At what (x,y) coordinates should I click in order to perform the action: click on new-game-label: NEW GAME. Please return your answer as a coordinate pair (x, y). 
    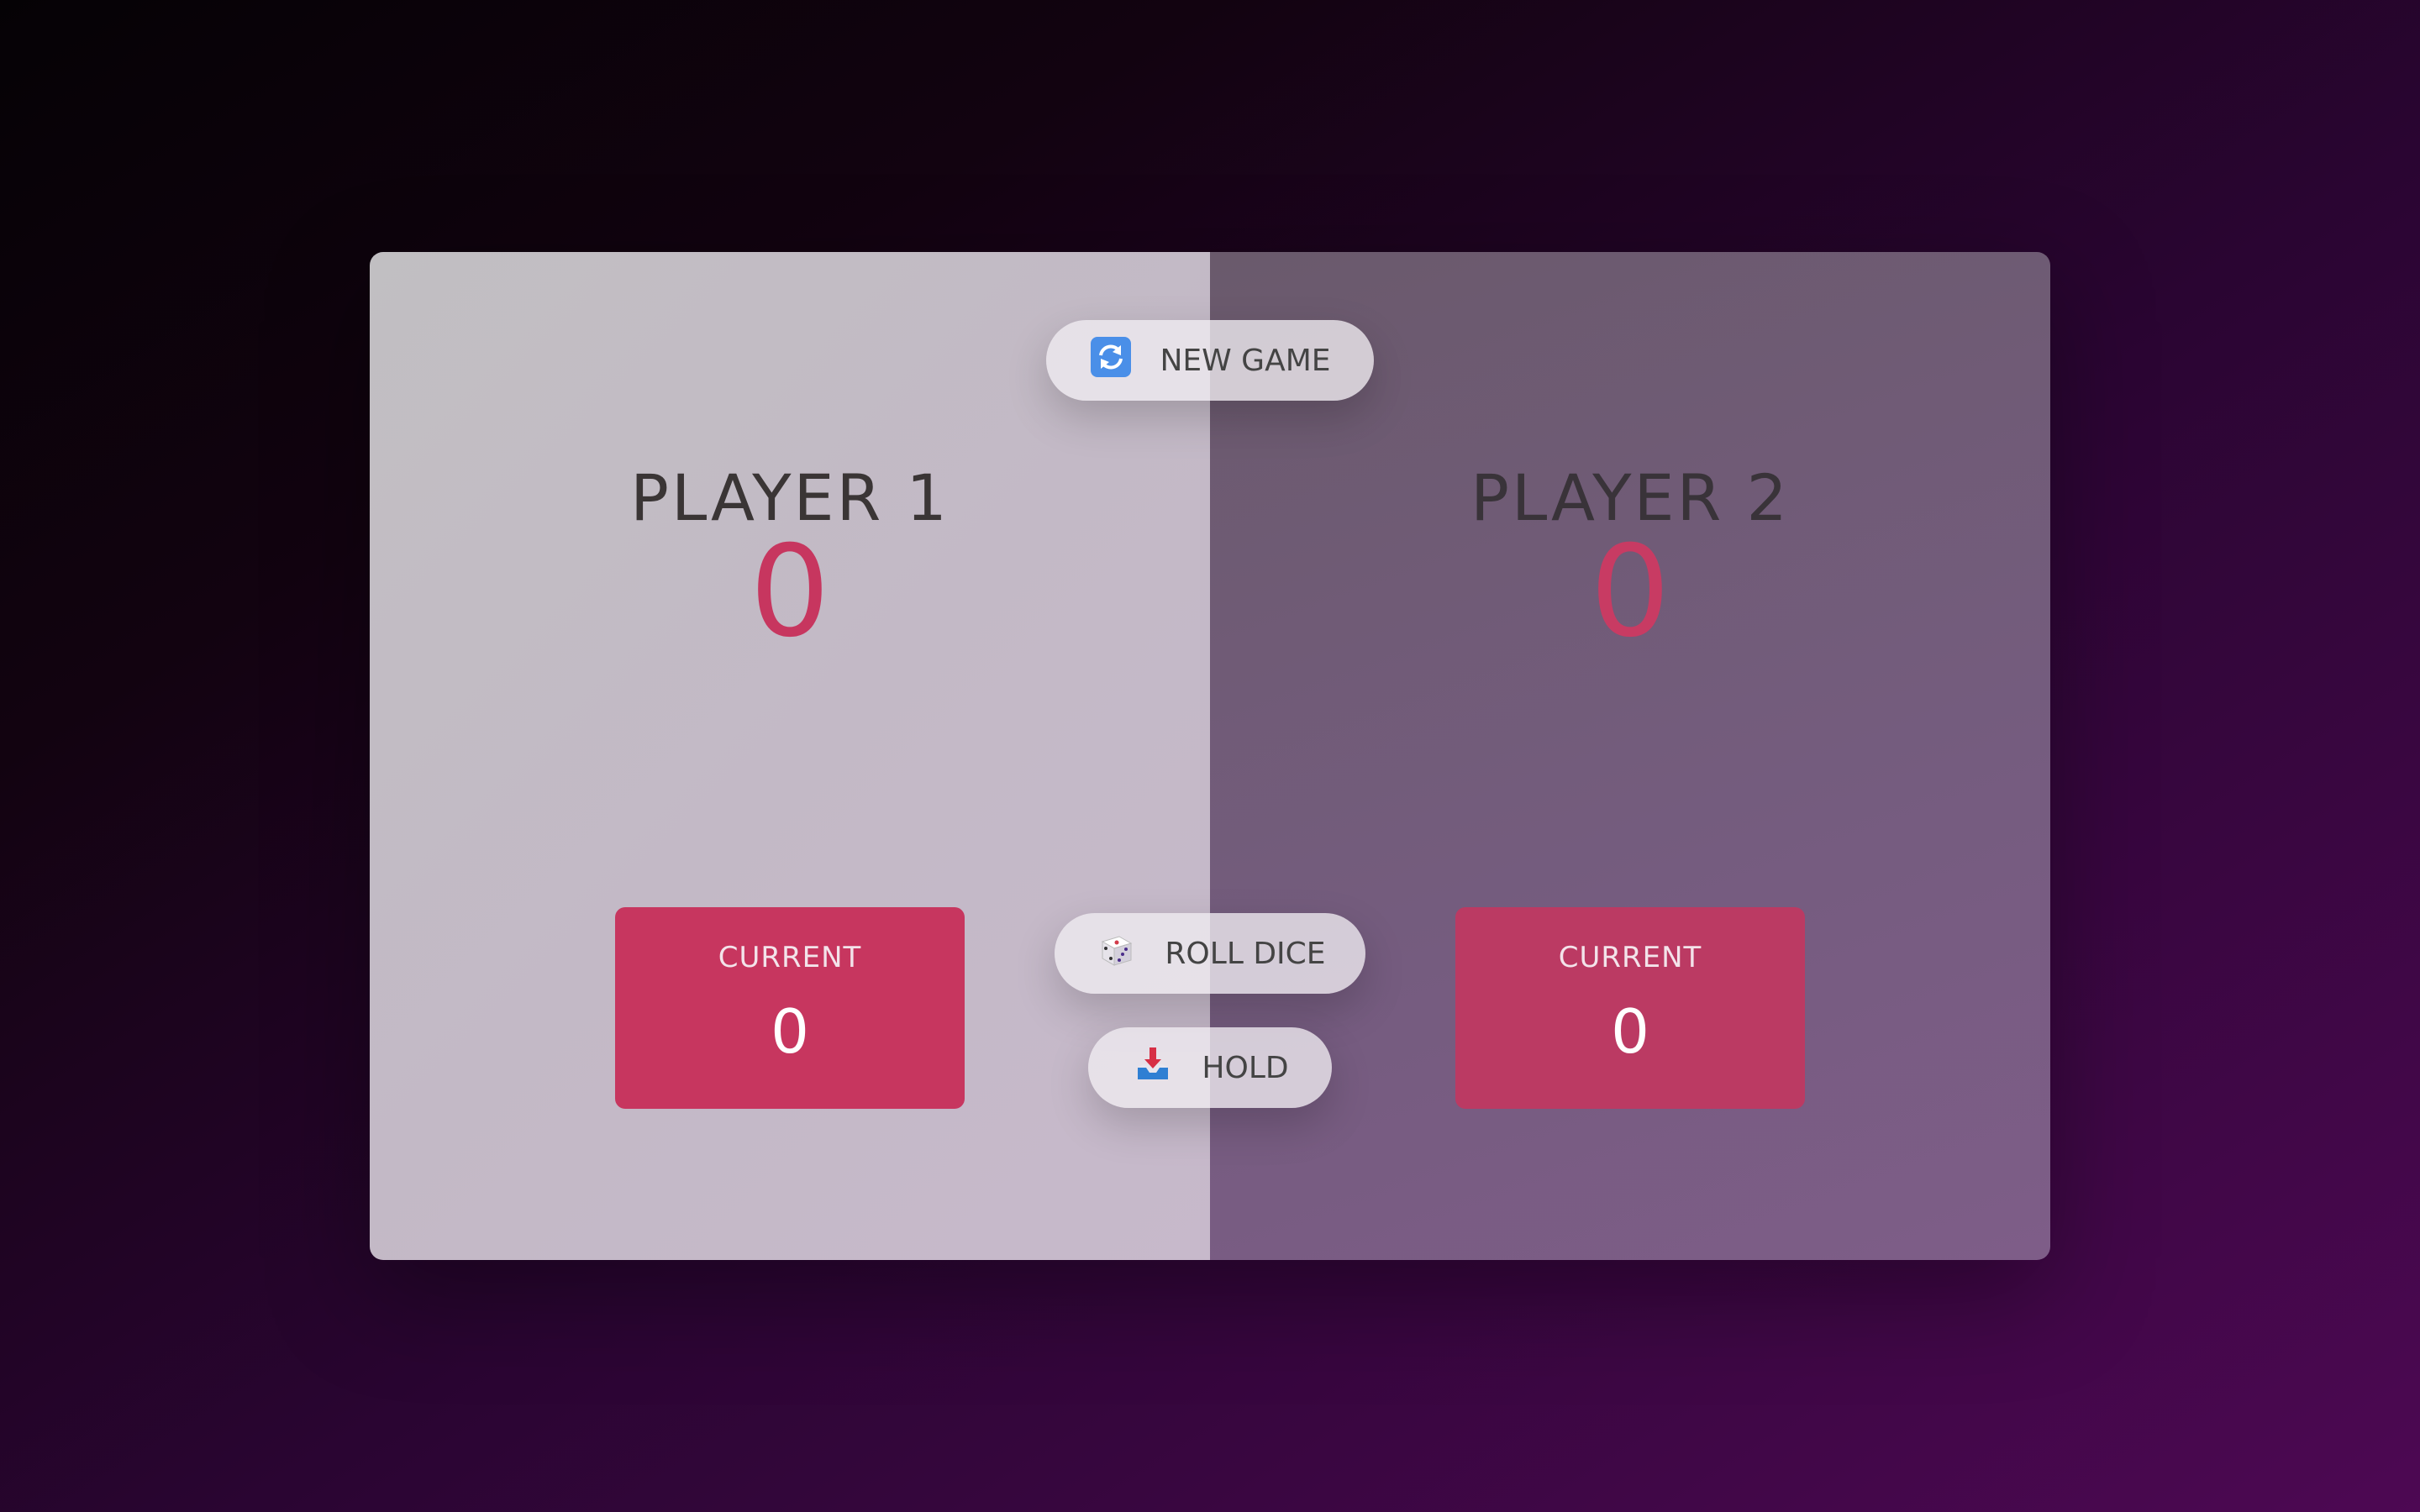
    Looking at the image, I should click on (1245, 360).